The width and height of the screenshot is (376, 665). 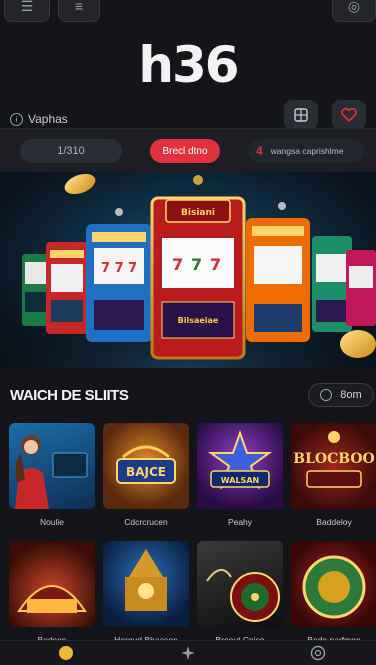 I want to click on promo-pill: 4 wangsa caprishlme, so click(x=306, y=151).